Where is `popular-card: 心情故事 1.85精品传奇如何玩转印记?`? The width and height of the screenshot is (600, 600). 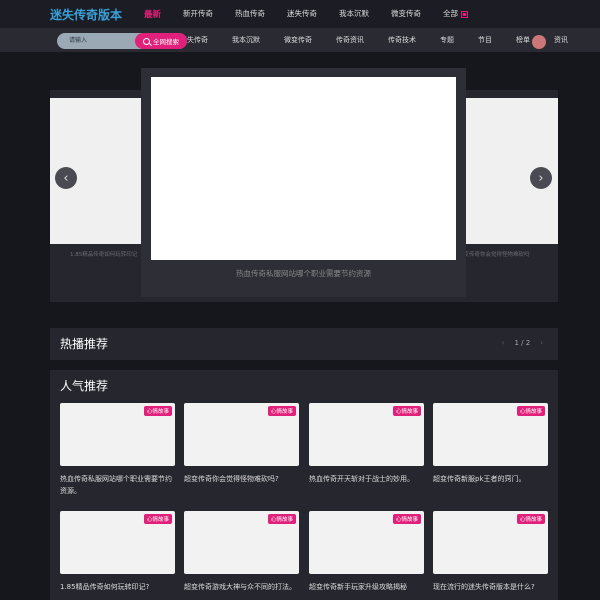 popular-card: 心情故事 1.85精品传奇如何玩转印记? is located at coordinates (117, 552).